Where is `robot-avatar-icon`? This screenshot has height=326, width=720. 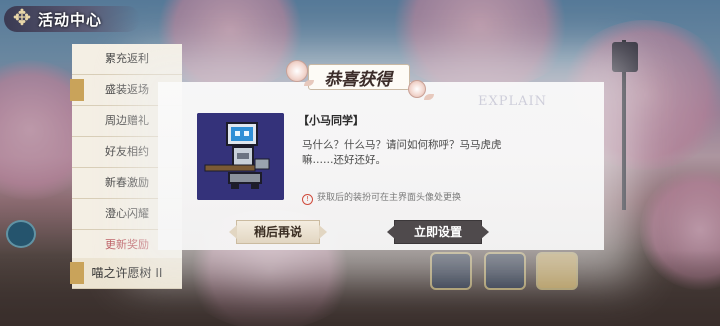
robot-avatar-icon is located at coordinates (240, 156).